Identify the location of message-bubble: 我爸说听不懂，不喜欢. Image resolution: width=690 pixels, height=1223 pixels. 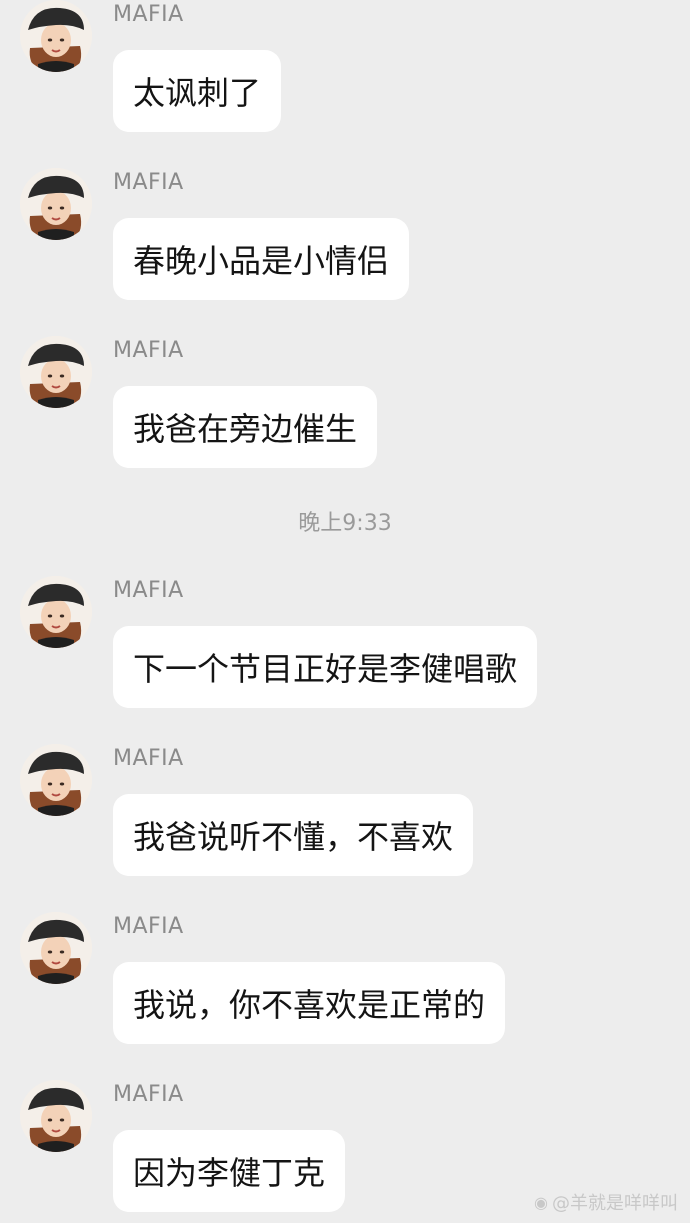
(293, 835).